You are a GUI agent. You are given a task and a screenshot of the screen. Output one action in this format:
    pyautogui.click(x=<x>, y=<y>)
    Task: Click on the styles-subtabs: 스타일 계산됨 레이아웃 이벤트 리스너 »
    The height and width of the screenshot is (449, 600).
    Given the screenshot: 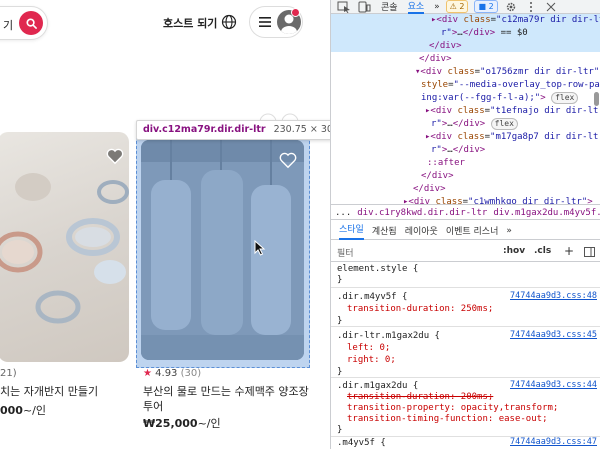 What is the action you would take?
    pyautogui.click(x=465, y=231)
    